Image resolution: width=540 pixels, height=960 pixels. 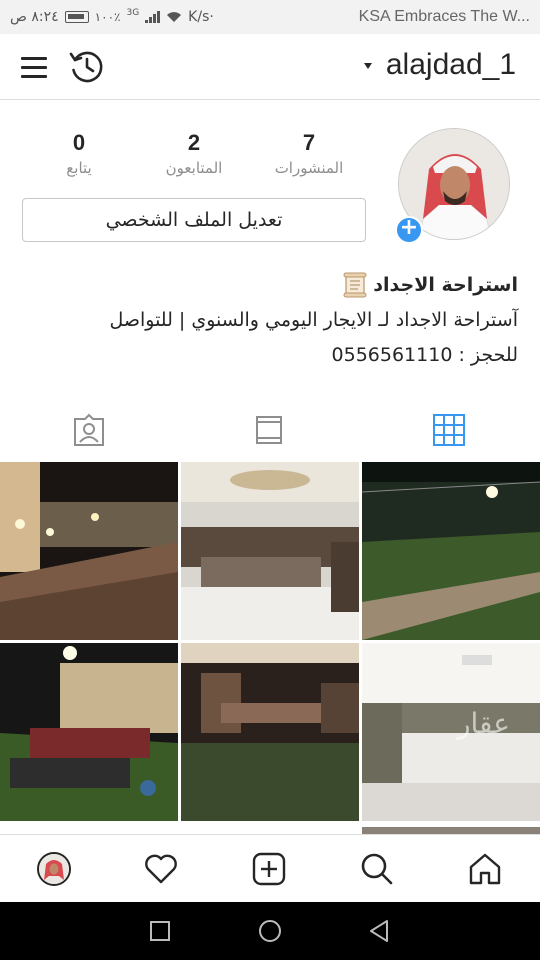 I want to click on status-indicators: ٨:٢٤ ص ١٠٠٪ 3G K/s·, so click(x=112, y=17).